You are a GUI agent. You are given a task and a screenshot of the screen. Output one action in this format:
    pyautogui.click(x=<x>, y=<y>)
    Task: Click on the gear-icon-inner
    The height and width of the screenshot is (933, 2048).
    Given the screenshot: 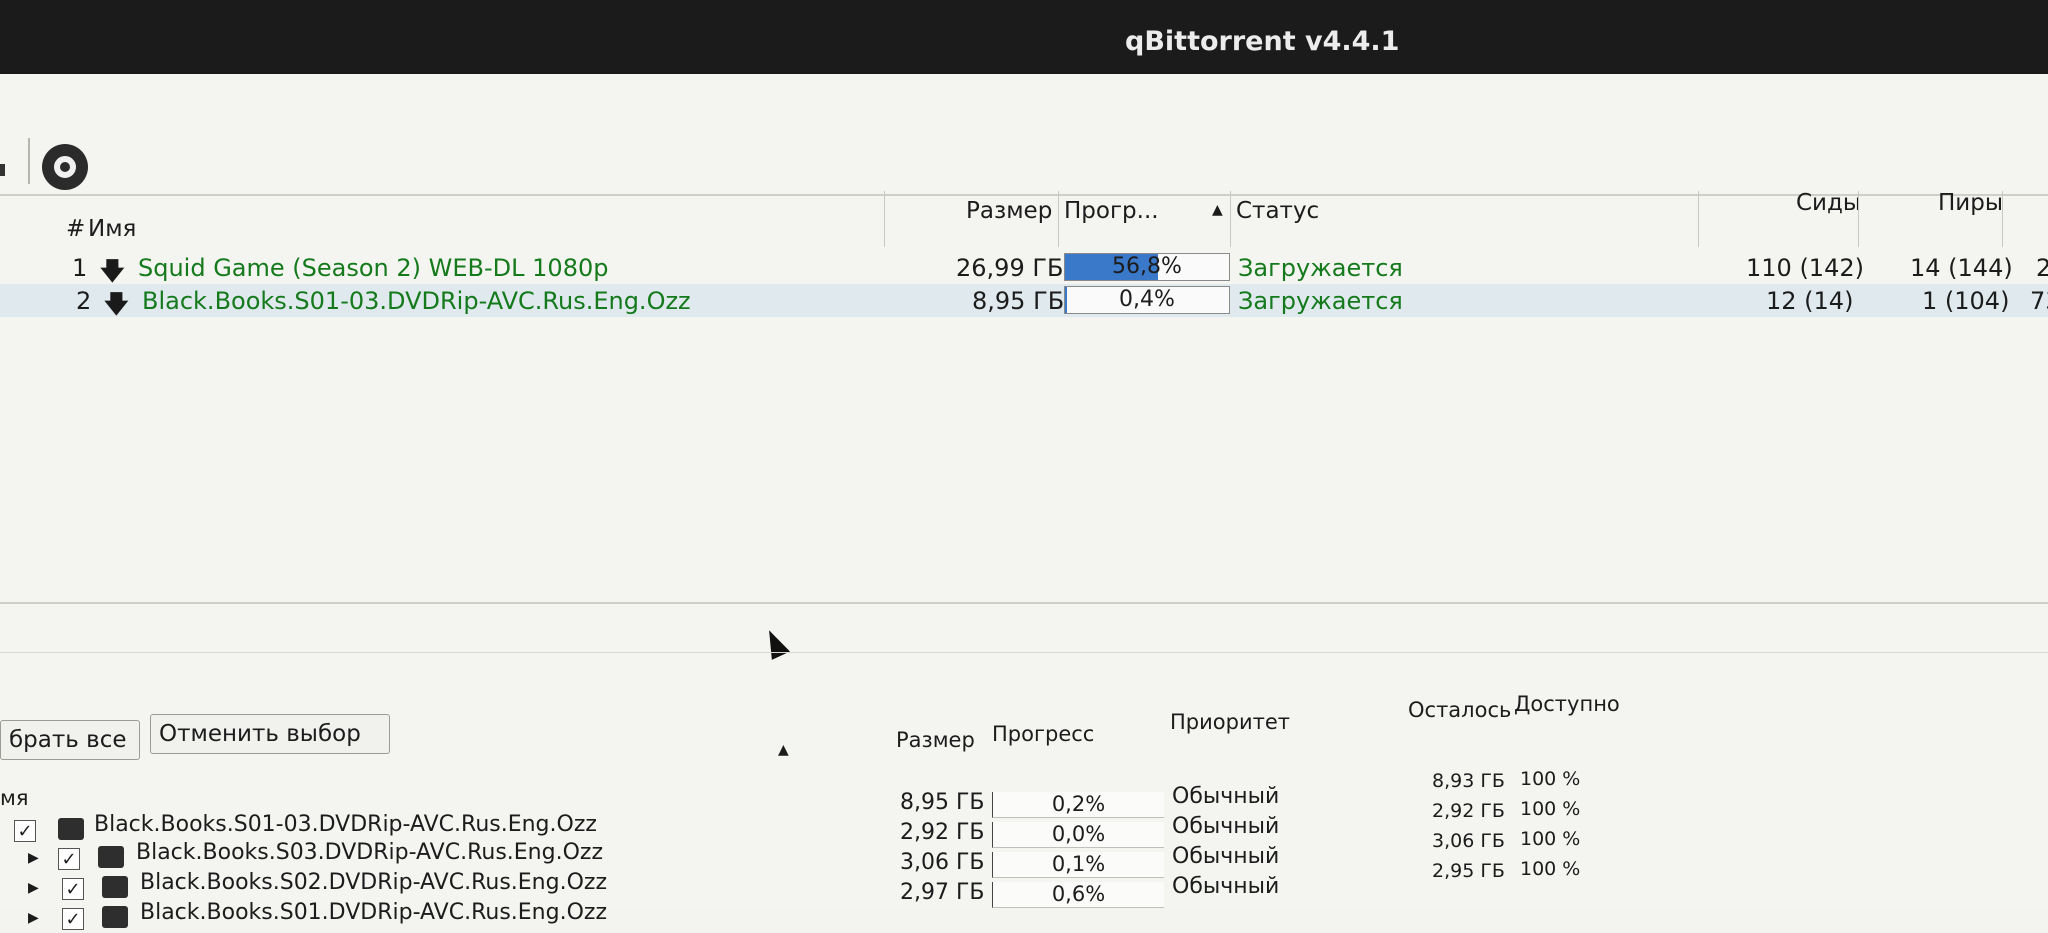 What is the action you would take?
    pyautogui.click(x=65, y=167)
    